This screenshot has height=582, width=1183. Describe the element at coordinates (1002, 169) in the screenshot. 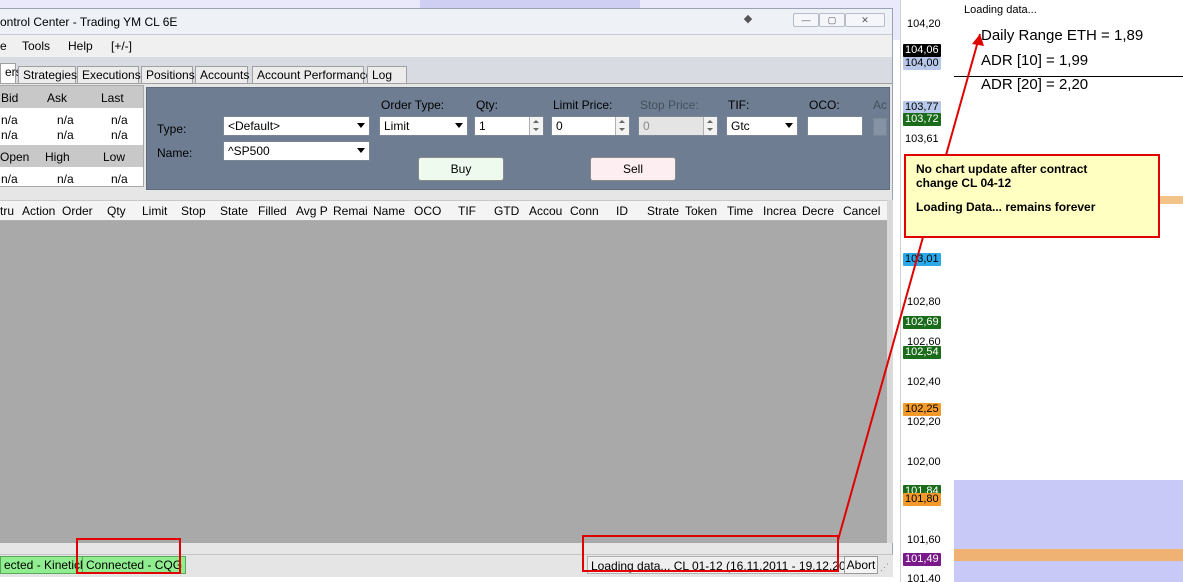

I see `callout-line-1: No chart update after contract` at that location.